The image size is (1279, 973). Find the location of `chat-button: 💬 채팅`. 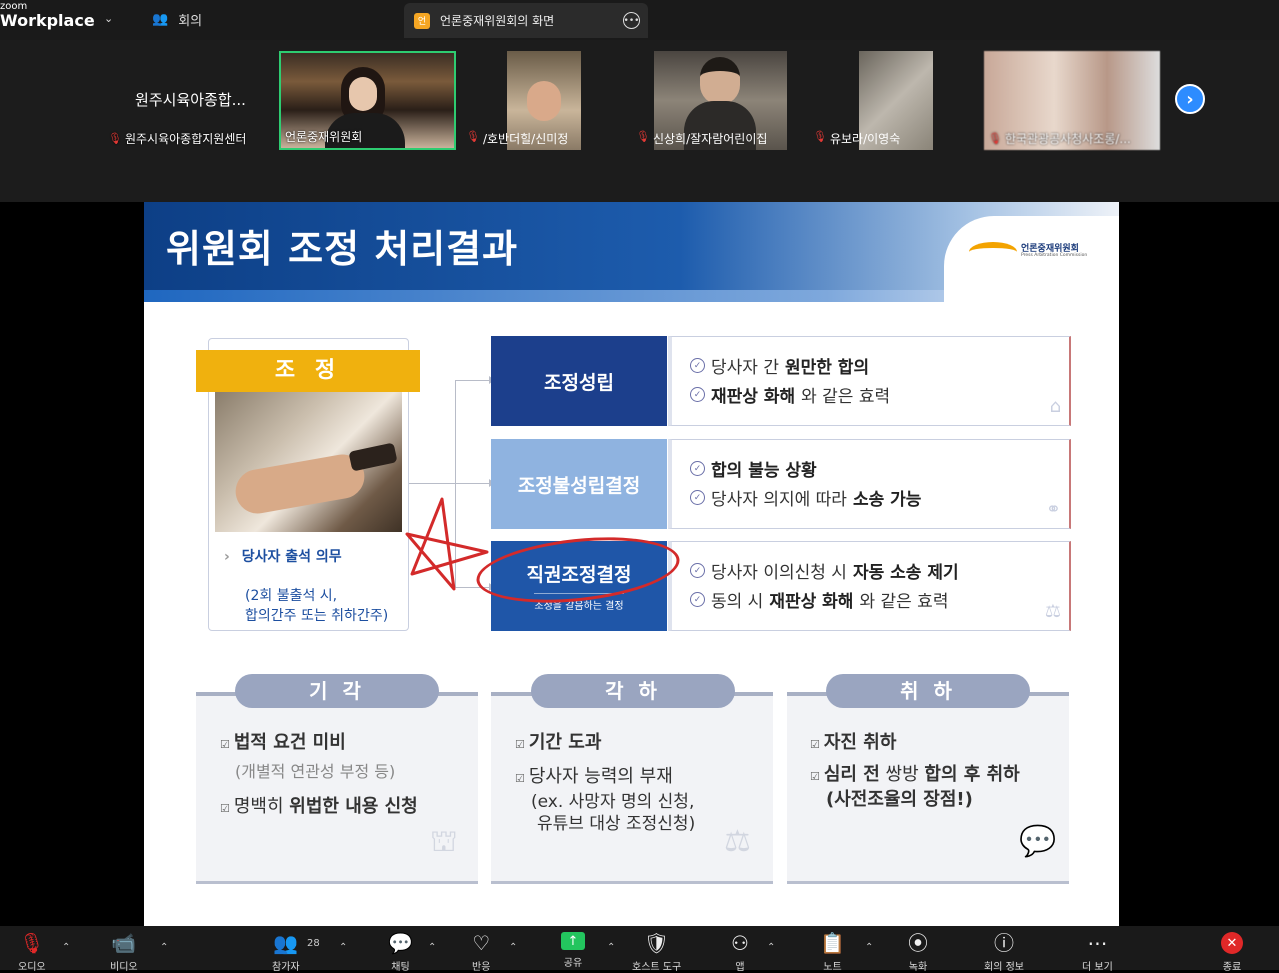

chat-button: 💬 채팅 is located at coordinates (400, 952).